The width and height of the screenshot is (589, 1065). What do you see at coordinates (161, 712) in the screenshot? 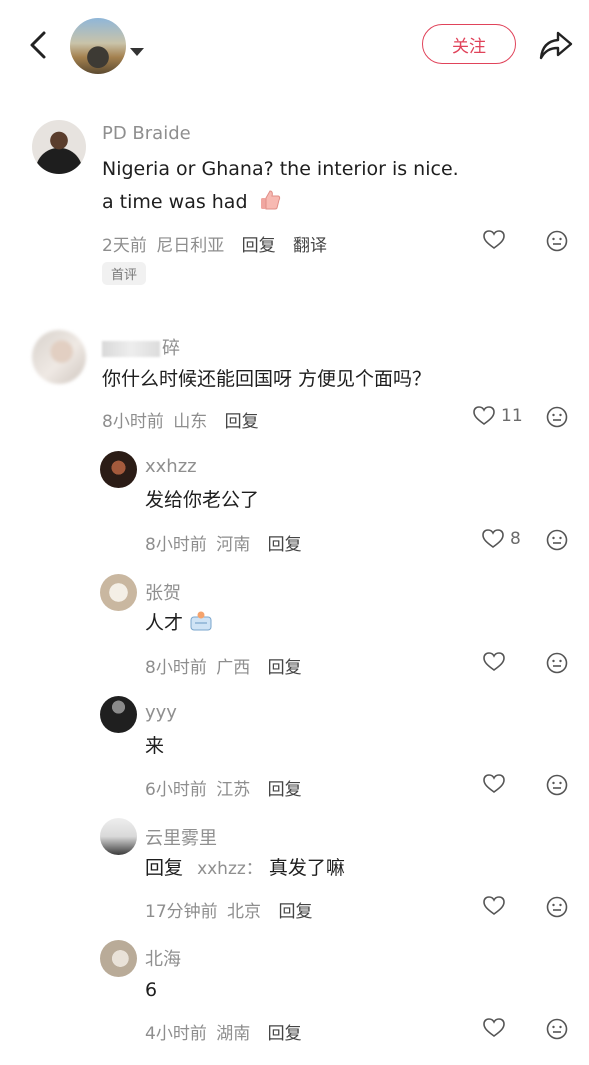
I see `comment-author: yyy` at bounding box center [161, 712].